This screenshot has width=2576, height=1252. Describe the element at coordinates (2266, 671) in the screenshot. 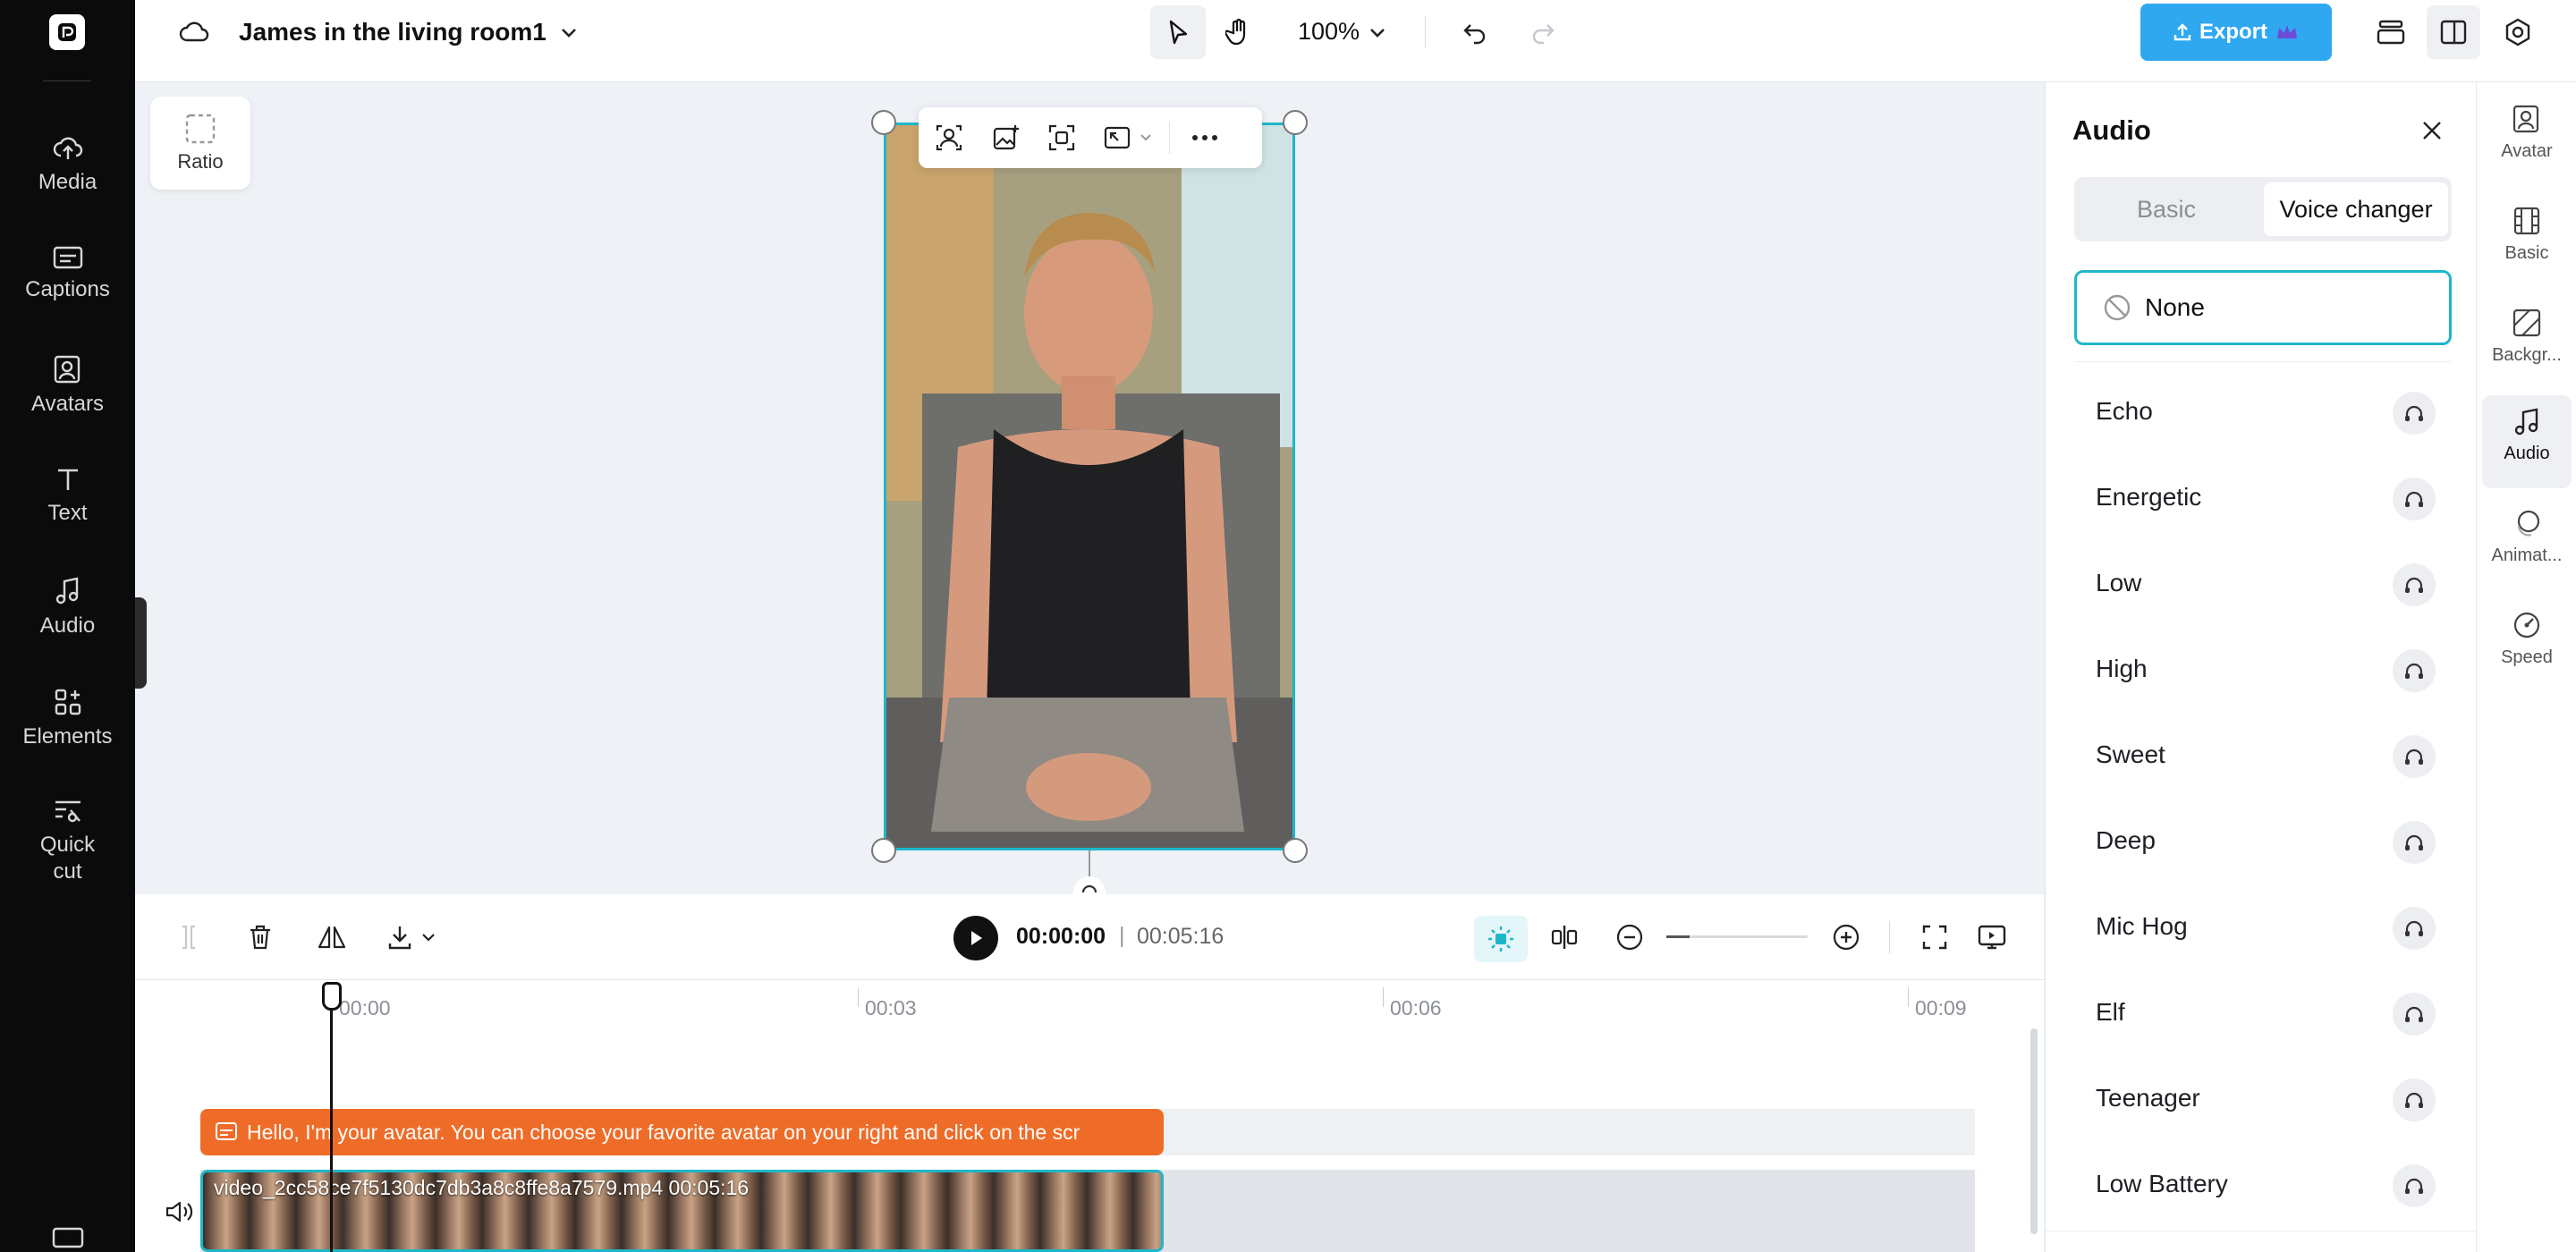

I see `voice-option-high: High` at that location.